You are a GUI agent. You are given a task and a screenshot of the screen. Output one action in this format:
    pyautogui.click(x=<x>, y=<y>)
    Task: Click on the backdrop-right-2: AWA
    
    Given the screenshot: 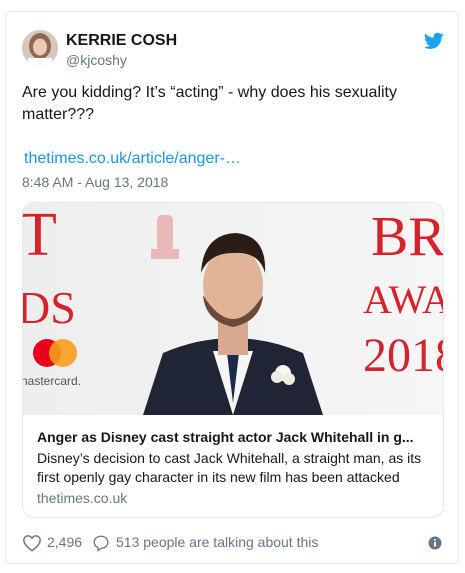 What is the action you would take?
    pyautogui.click(x=403, y=299)
    